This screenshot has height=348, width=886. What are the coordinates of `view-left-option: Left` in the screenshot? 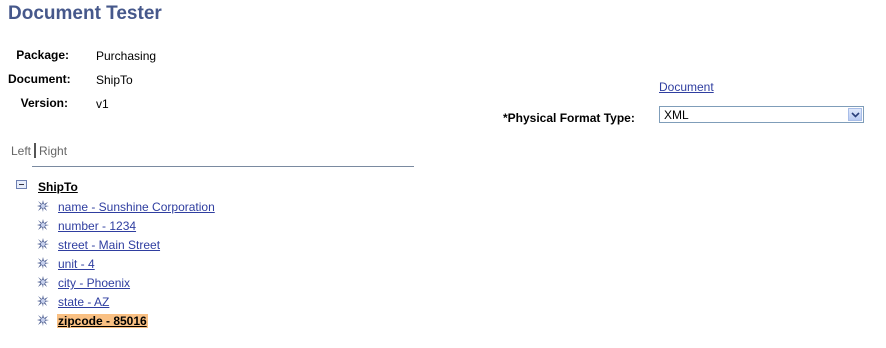 It's located at (21, 151).